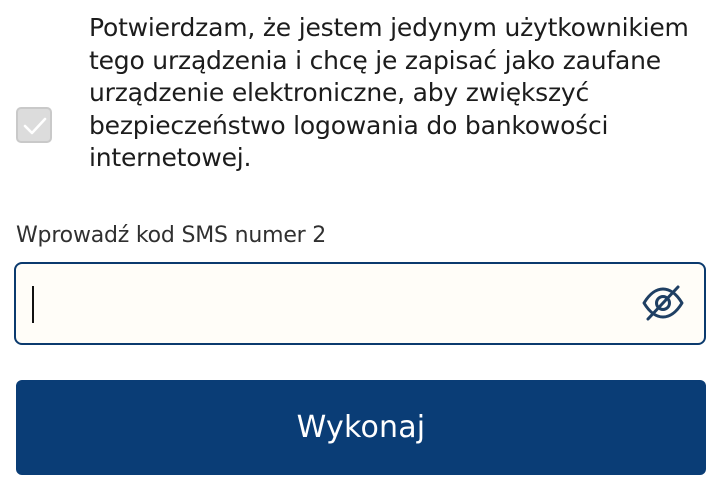 Image resolution: width=720 pixels, height=482 pixels. Describe the element at coordinates (33, 304) in the screenshot. I see `text-caret` at that location.